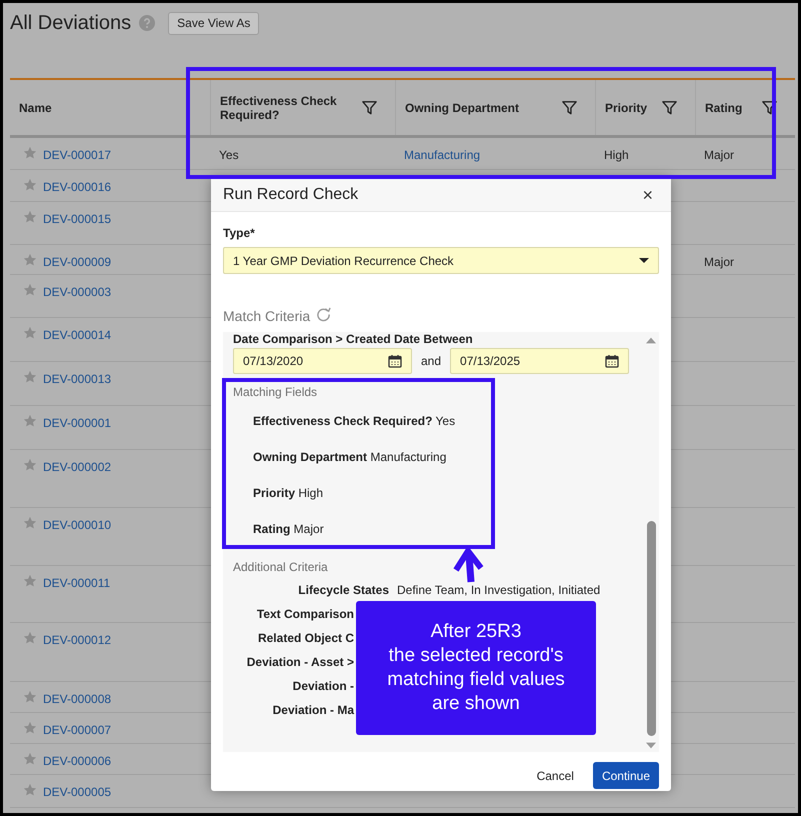  What do you see at coordinates (539, 361) in the screenshot?
I see `date-field: 07/13/2025` at bounding box center [539, 361].